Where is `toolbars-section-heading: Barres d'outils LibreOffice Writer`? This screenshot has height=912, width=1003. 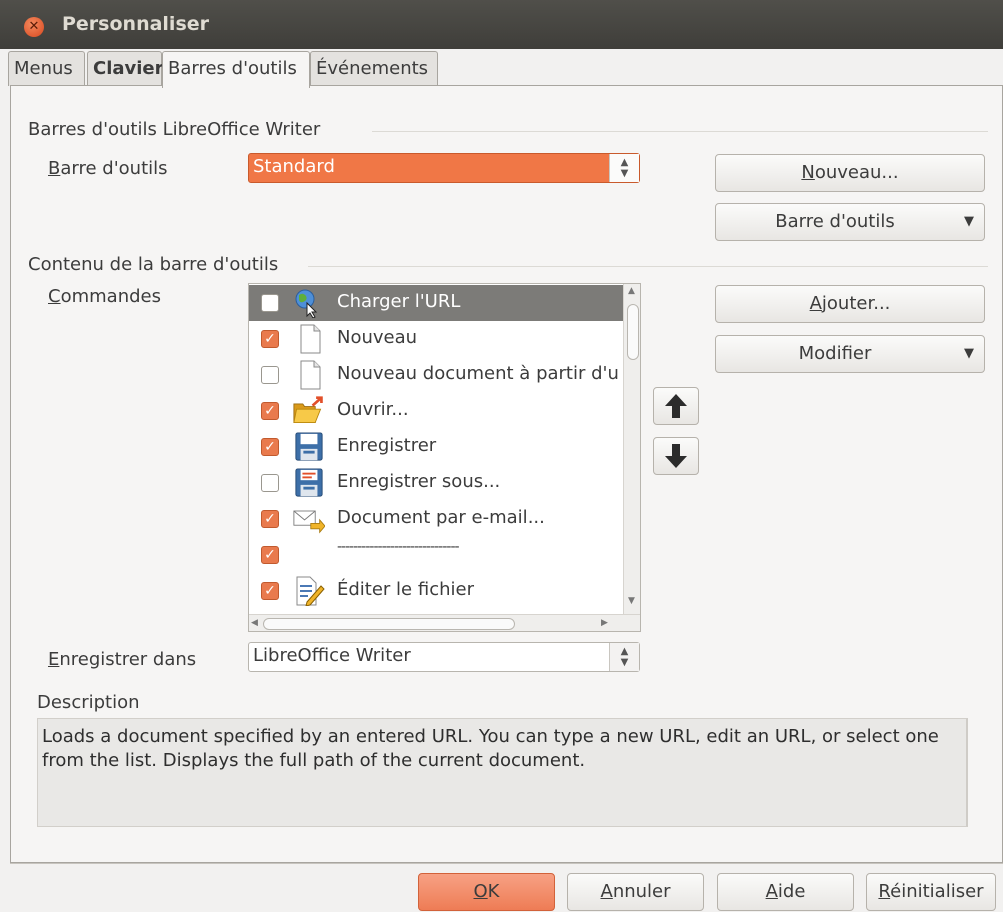 toolbars-section-heading: Barres d'outils LibreOffice Writer is located at coordinates (174, 129).